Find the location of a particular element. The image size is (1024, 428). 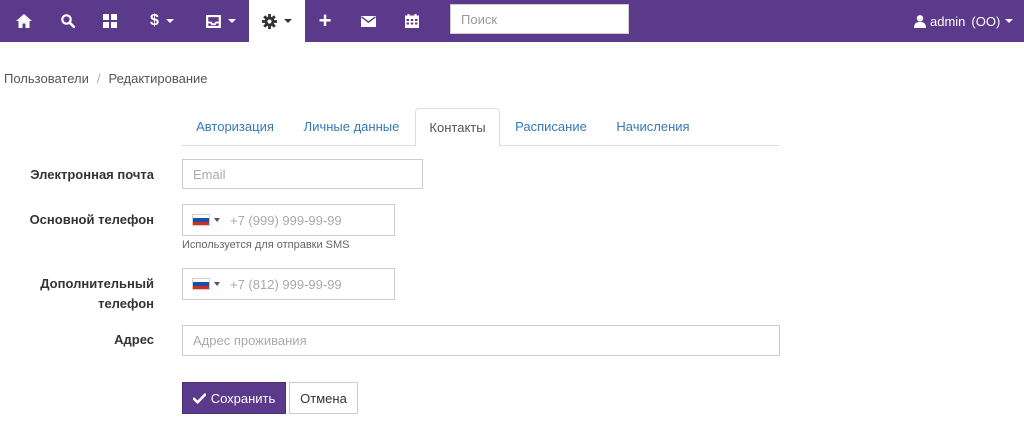

user-name: admin is located at coordinates (948, 21).